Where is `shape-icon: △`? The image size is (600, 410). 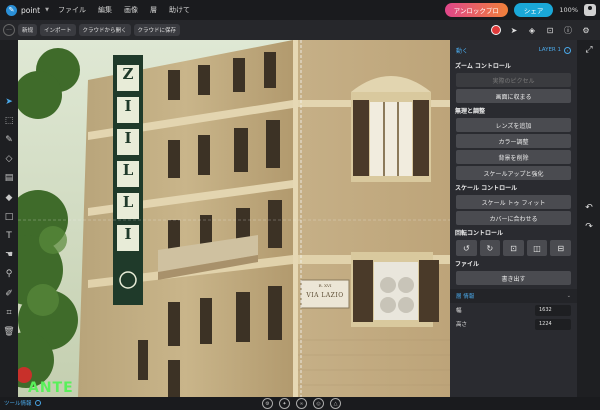
shape-icon: △ is located at coordinates (335, 403).